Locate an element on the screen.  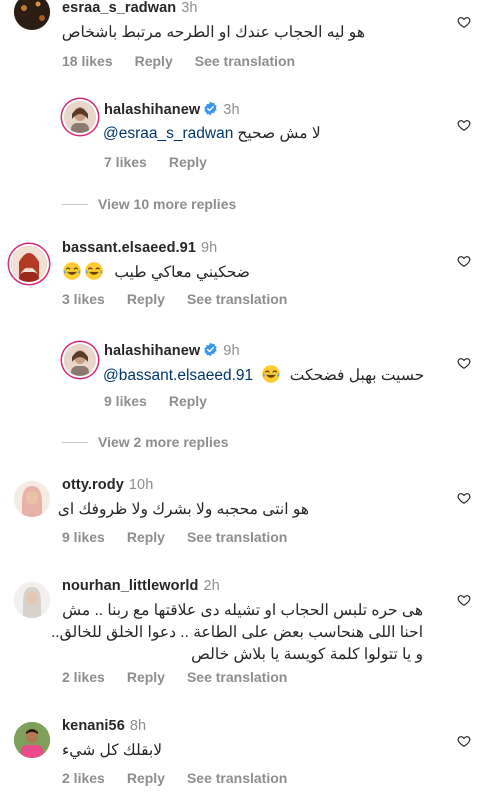
comment-text: @esraa_s_radwan لا مش صحيح is located at coordinates (212, 134).